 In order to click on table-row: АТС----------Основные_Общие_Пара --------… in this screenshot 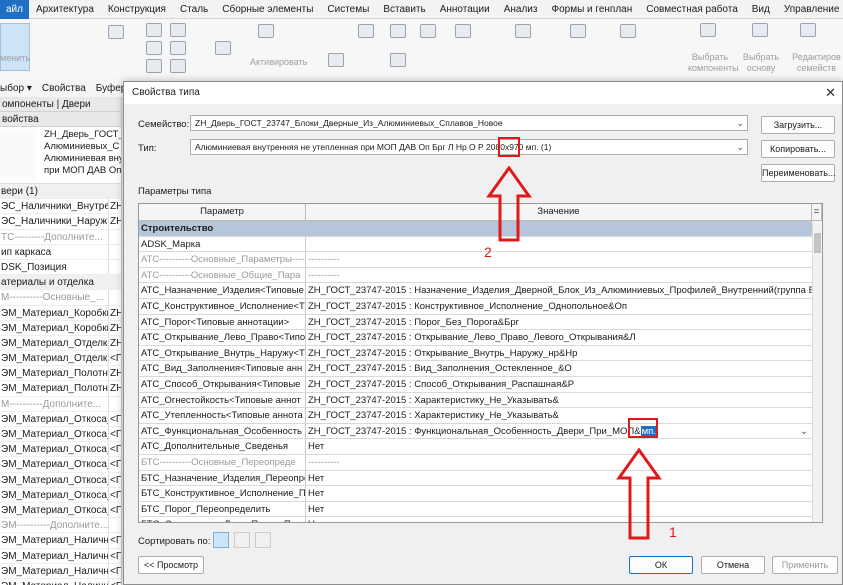, I will do `click(475, 275)`.